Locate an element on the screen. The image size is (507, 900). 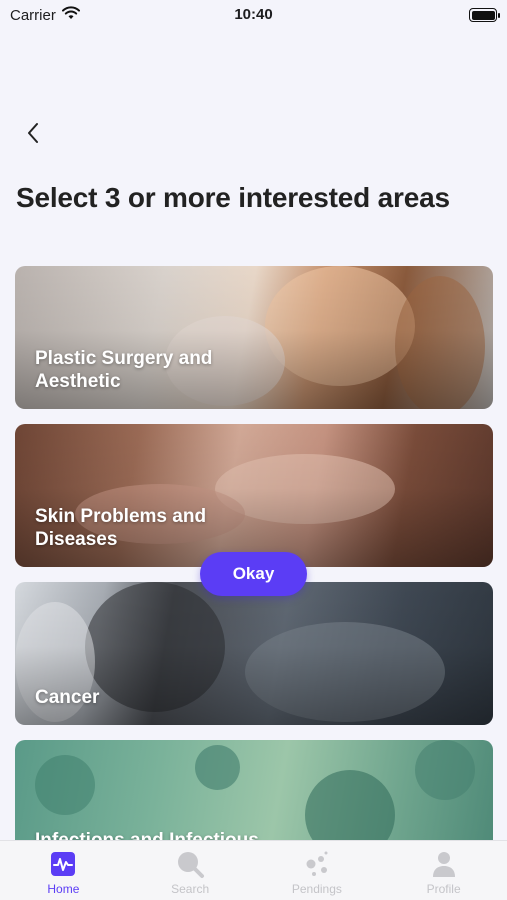
area-label: Plastic Surgery and Aesthetic is located at coordinates (124, 370).